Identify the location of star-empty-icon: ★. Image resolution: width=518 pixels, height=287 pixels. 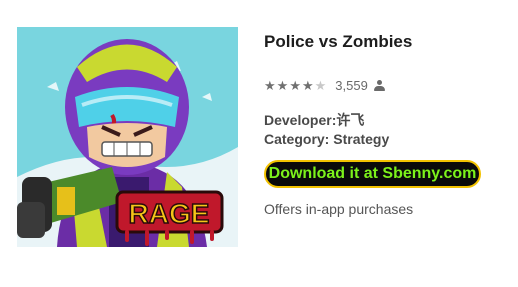
(320, 85).